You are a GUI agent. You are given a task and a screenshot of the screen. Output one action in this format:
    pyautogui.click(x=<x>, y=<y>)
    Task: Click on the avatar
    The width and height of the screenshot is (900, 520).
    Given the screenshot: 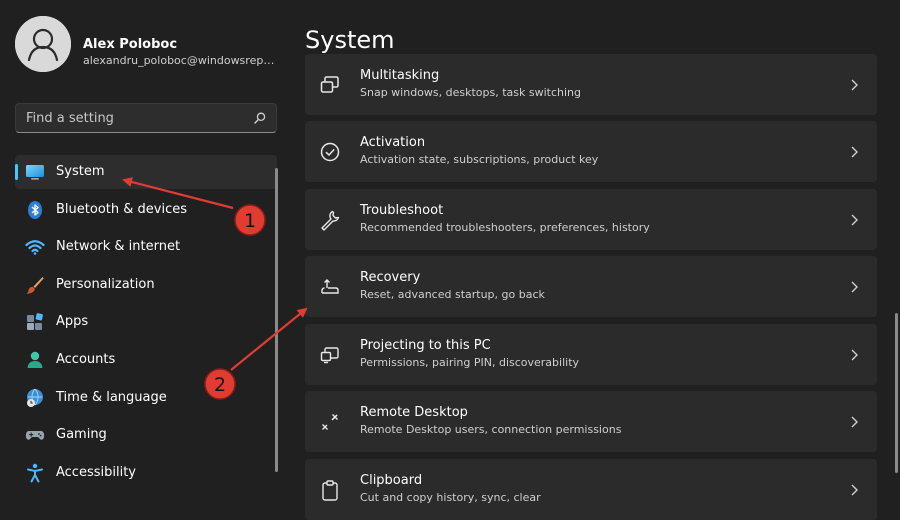 What is the action you would take?
    pyautogui.click(x=43, y=44)
    